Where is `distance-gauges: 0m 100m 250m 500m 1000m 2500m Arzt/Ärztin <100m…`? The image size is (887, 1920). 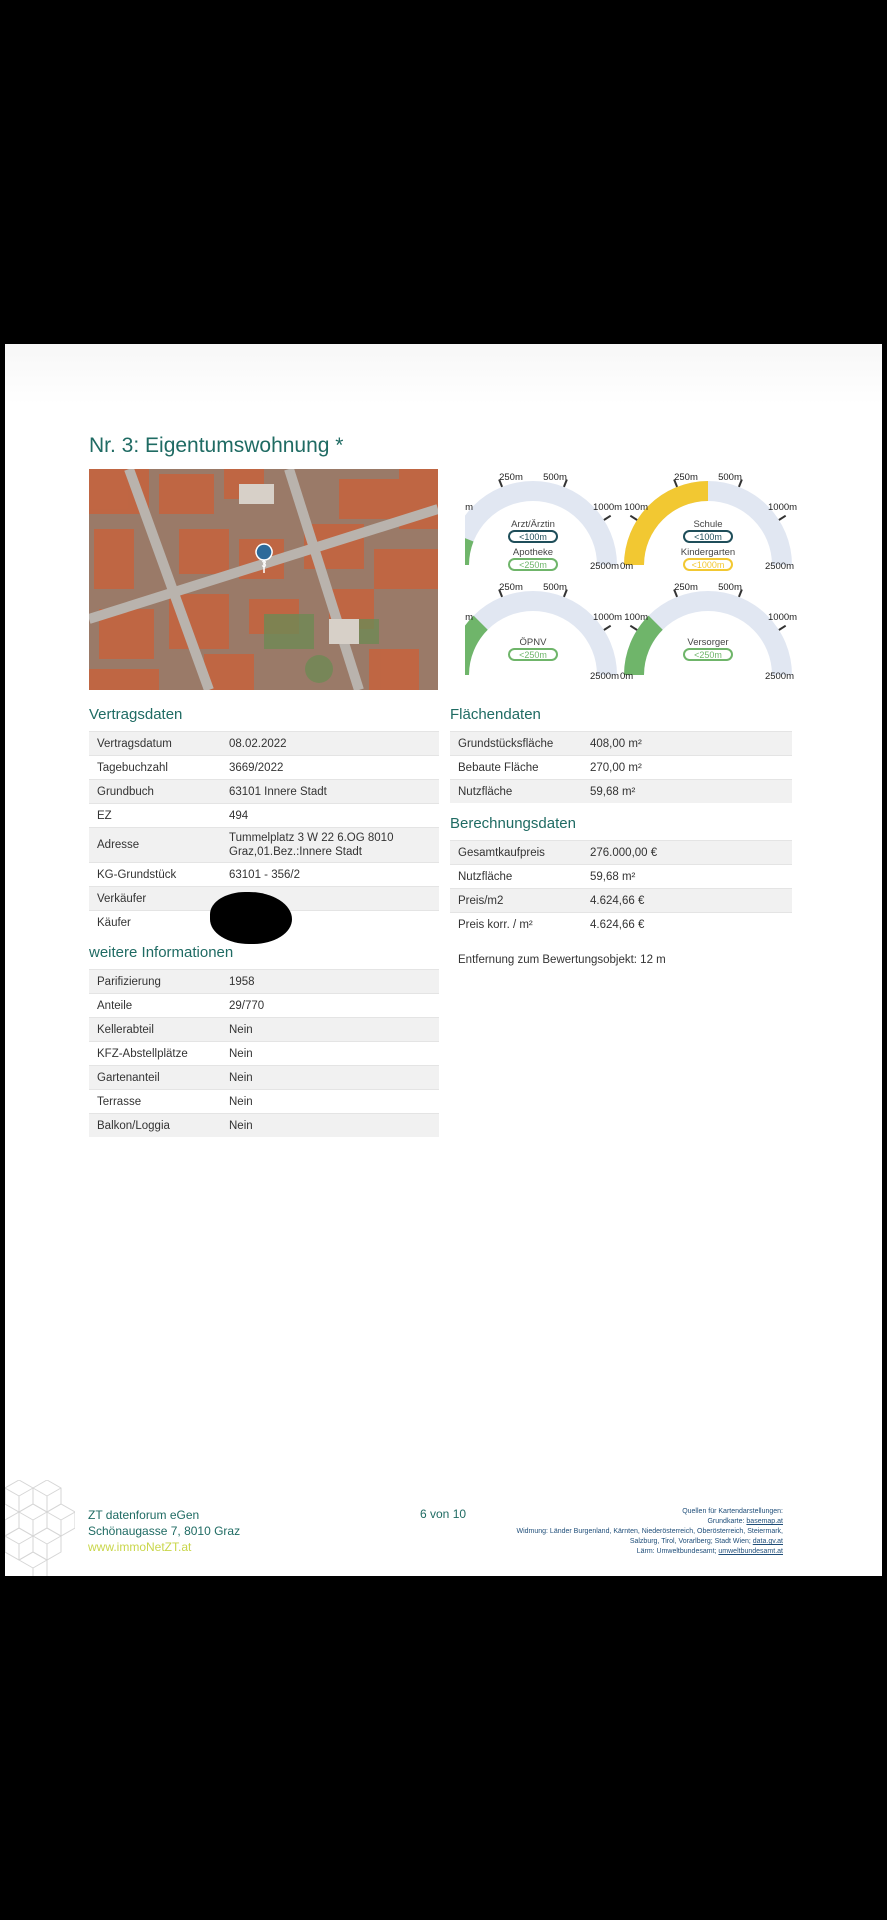
distance-gauges: 0m 100m 250m 500m 1000m 2500m Arzt/Ärztin <100m… is located at coordinates (631, 577).